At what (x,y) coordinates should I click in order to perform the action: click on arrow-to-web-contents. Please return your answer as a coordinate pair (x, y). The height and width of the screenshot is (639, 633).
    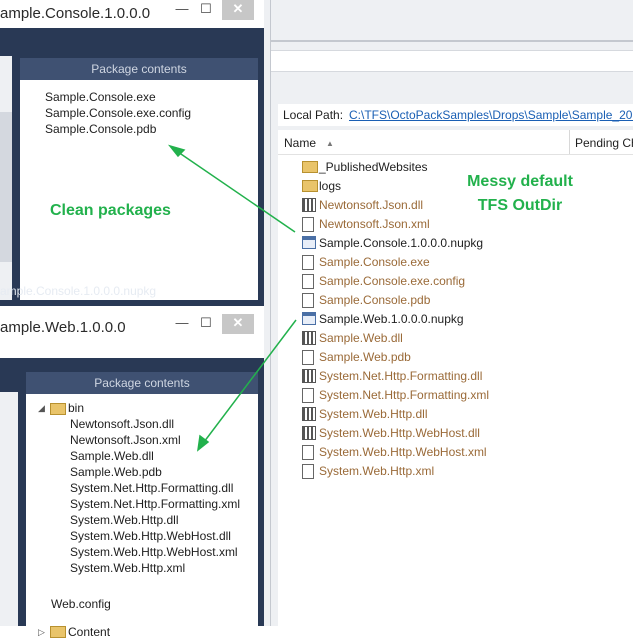
    Looking at the image, I should click on (246, 385).